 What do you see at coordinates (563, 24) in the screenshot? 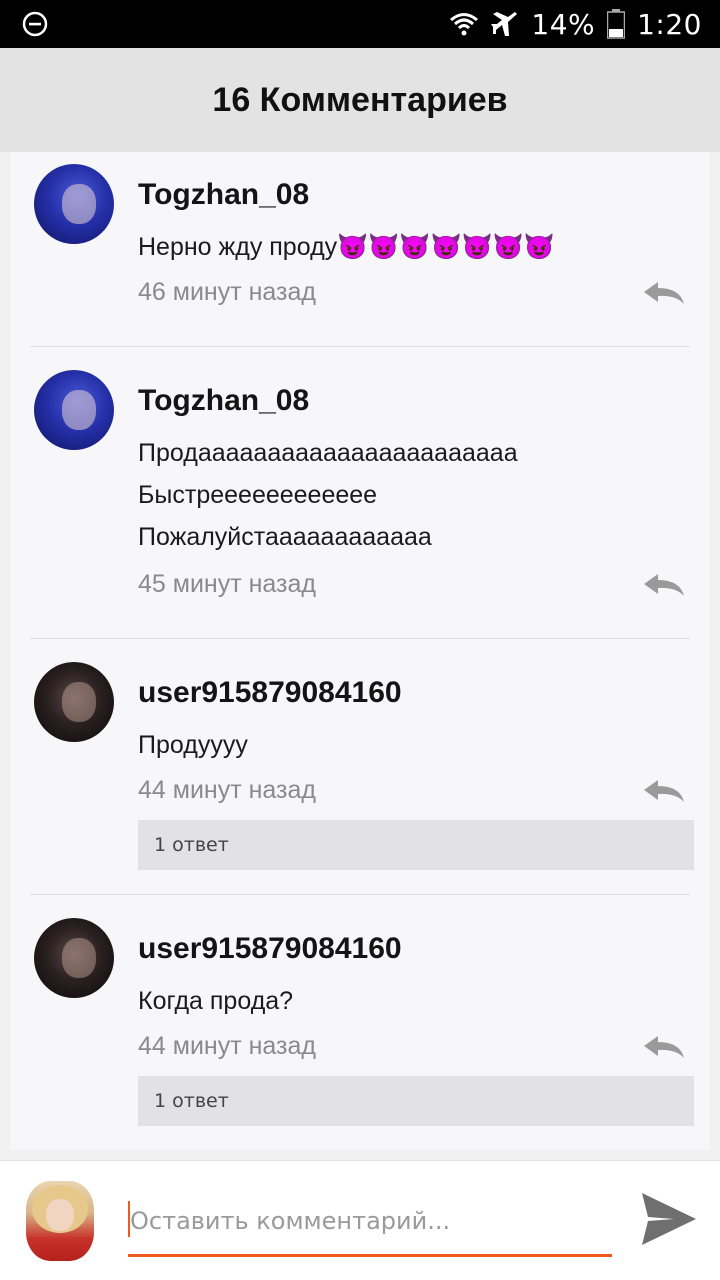
I see `battery-percent: 14%` at bounding box center [563, 24].